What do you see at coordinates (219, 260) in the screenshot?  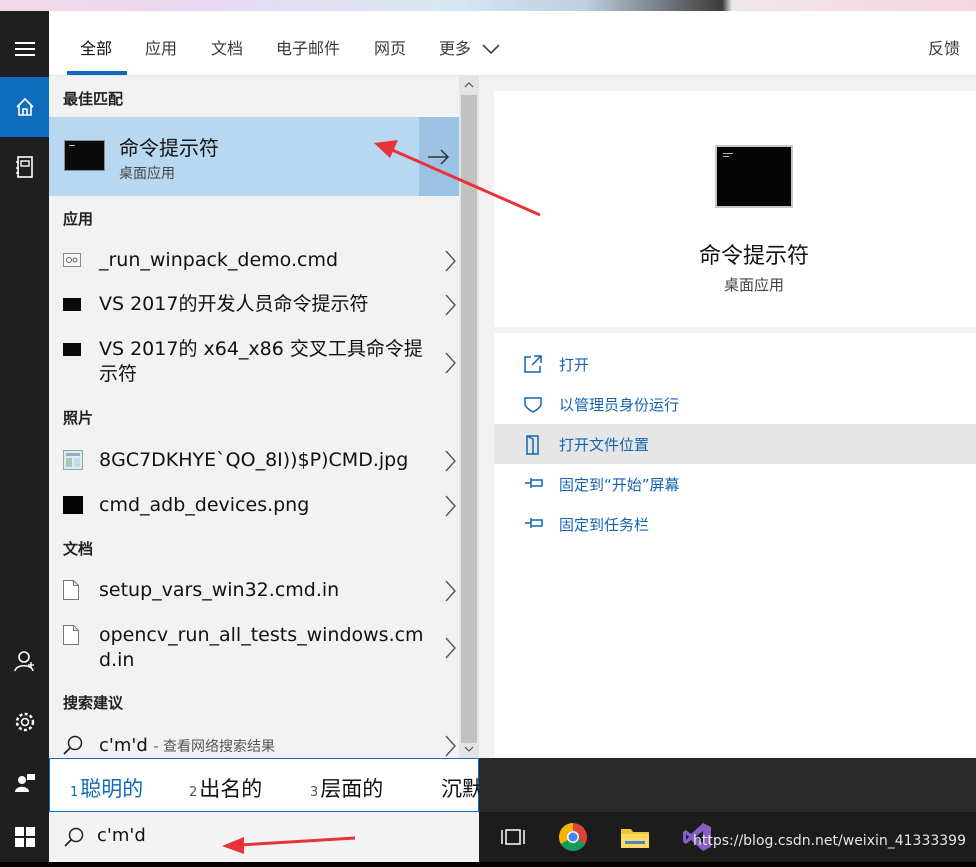 I see `result-name: _run_winpack_demo.cmd` at bounding box center [219, 260].